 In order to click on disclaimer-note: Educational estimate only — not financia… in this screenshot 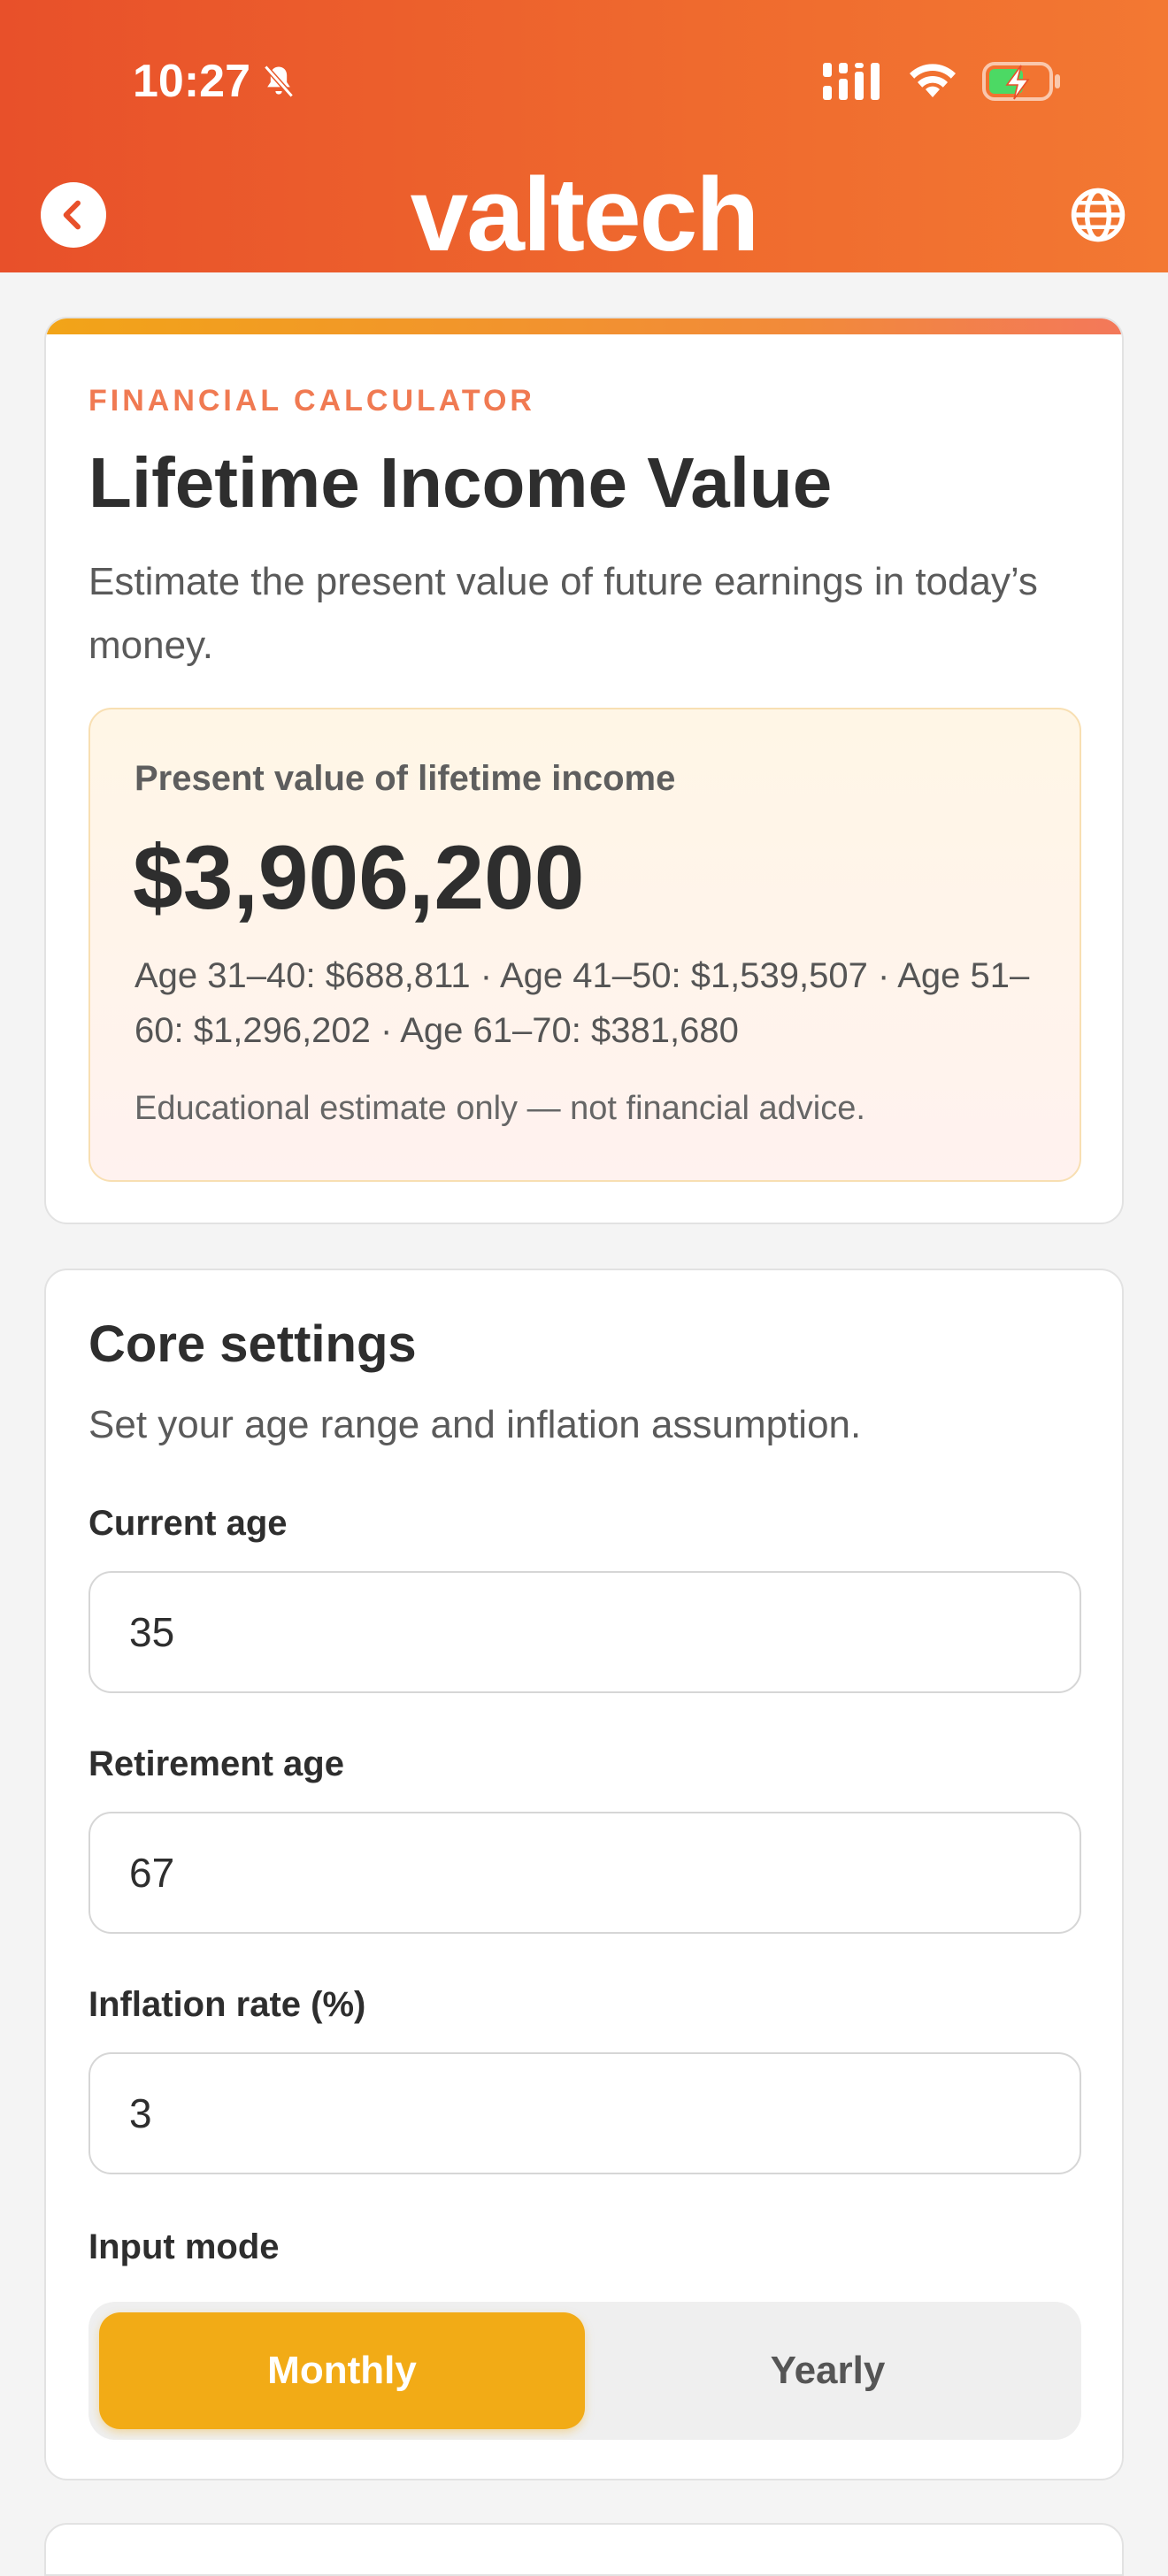, I will do `click(500, 1108)`.